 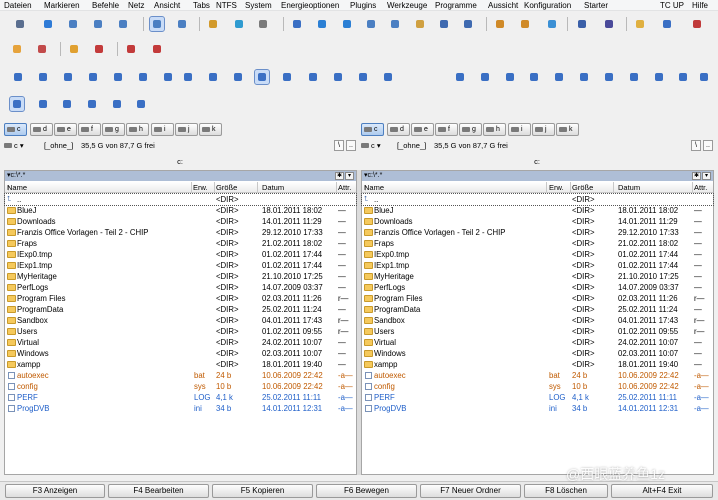 What do you see at coordinates (226, 5) in the screenshot?
I see `menu-ntfs: NTFS` at bounding box center [226, 5].